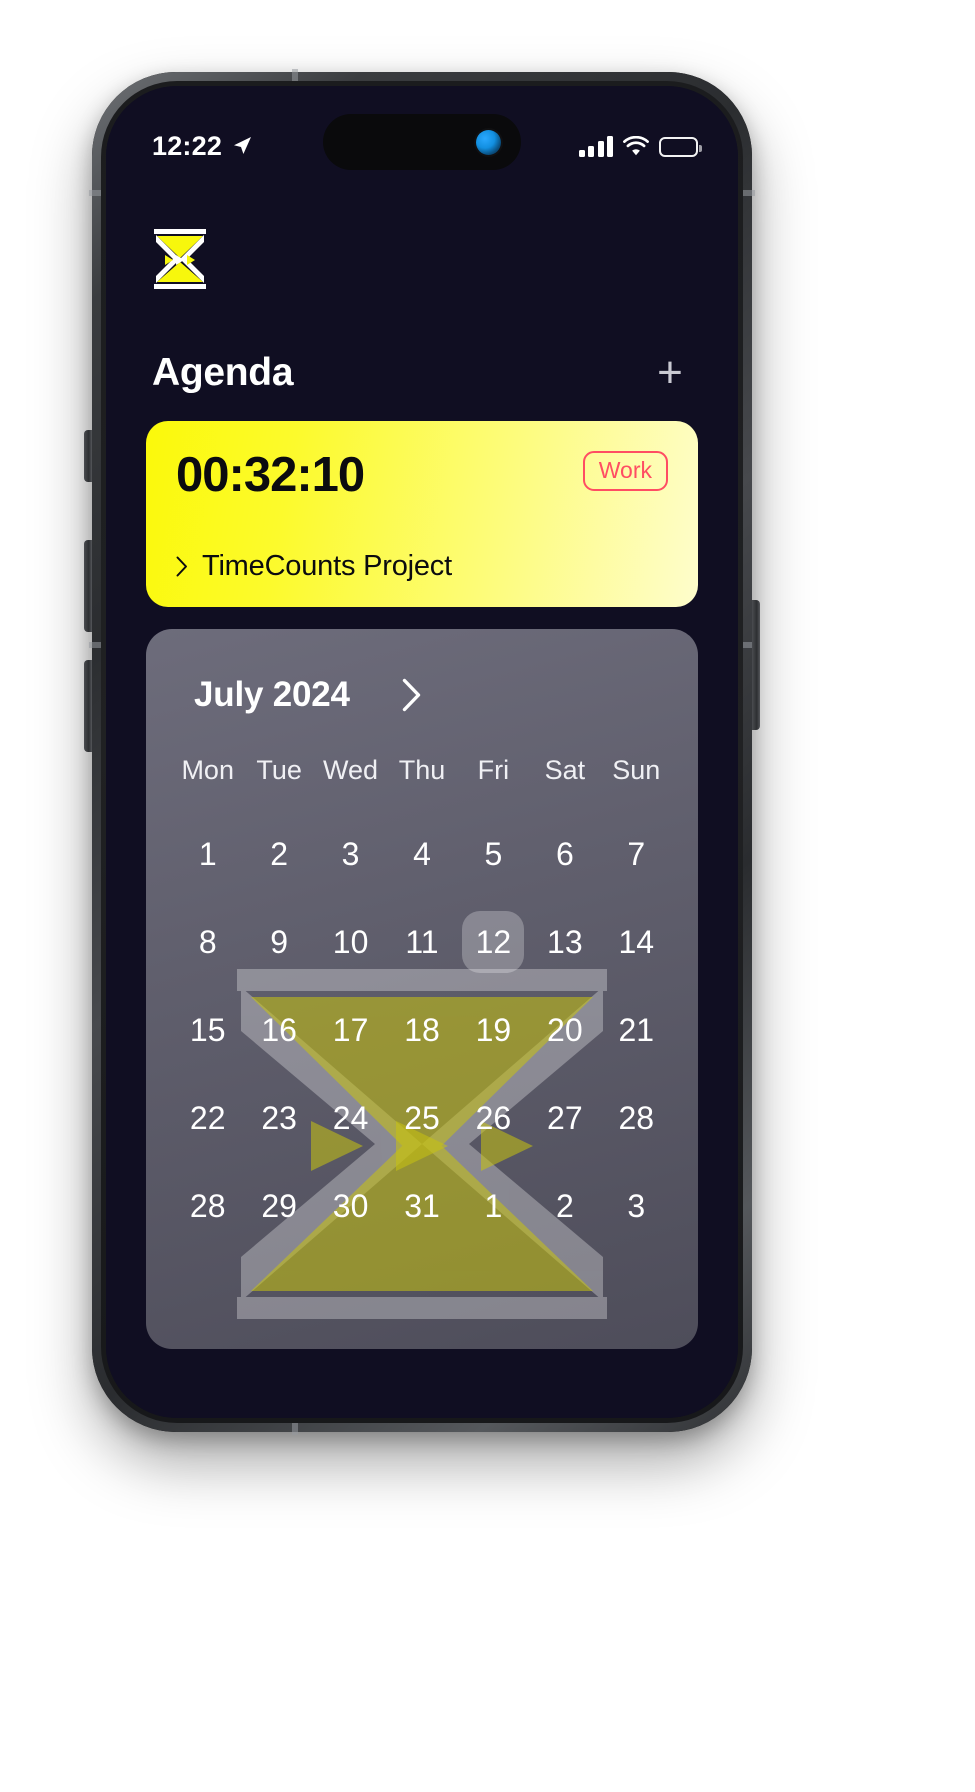  Describe the element at coordinates (488, 142) in the screenshot. I see `front-camera-icon` at that location.